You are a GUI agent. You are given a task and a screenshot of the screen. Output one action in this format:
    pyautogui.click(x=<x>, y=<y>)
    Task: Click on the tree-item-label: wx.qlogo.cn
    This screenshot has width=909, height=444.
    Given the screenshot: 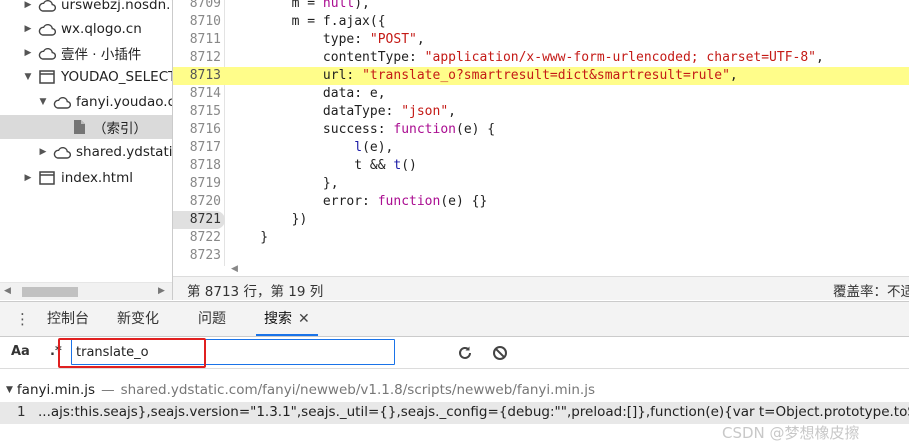 What is the action you would take?
    pyautogui.click(x=101, y=29)
    